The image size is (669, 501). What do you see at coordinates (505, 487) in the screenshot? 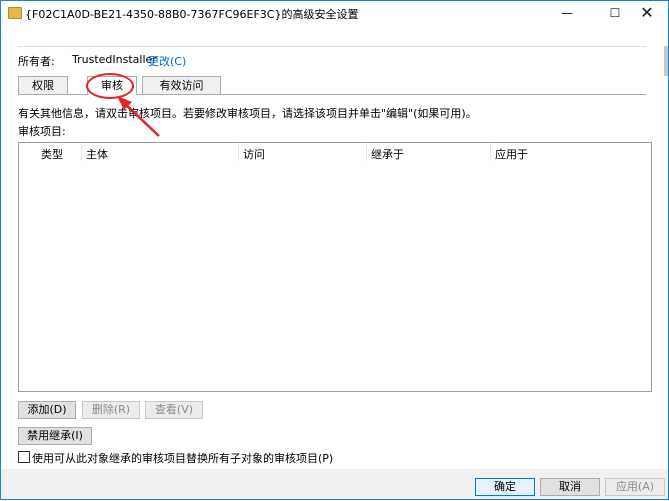
I see `ok-button: 确定` at bounding box center [505, 487].